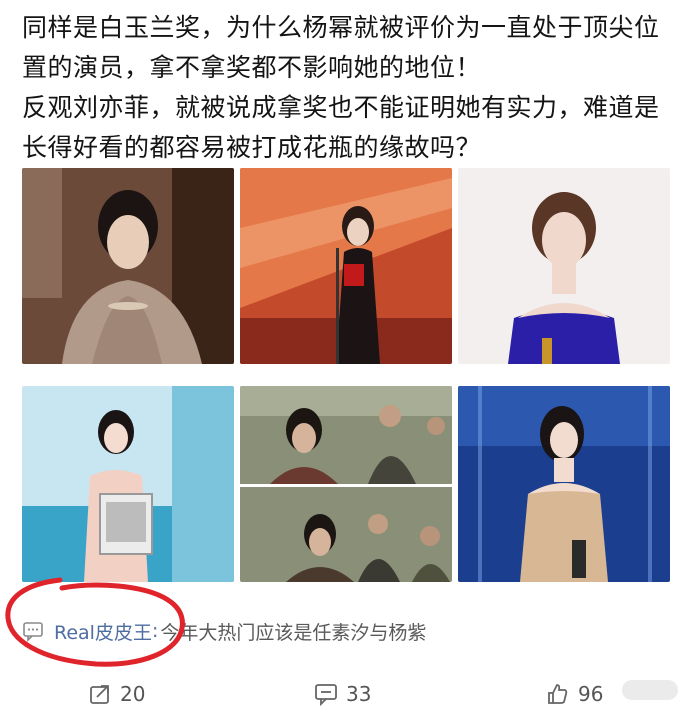  Describe the element at coordinates (99, 694) in the screenshot. I see `repost-icon` at that location.